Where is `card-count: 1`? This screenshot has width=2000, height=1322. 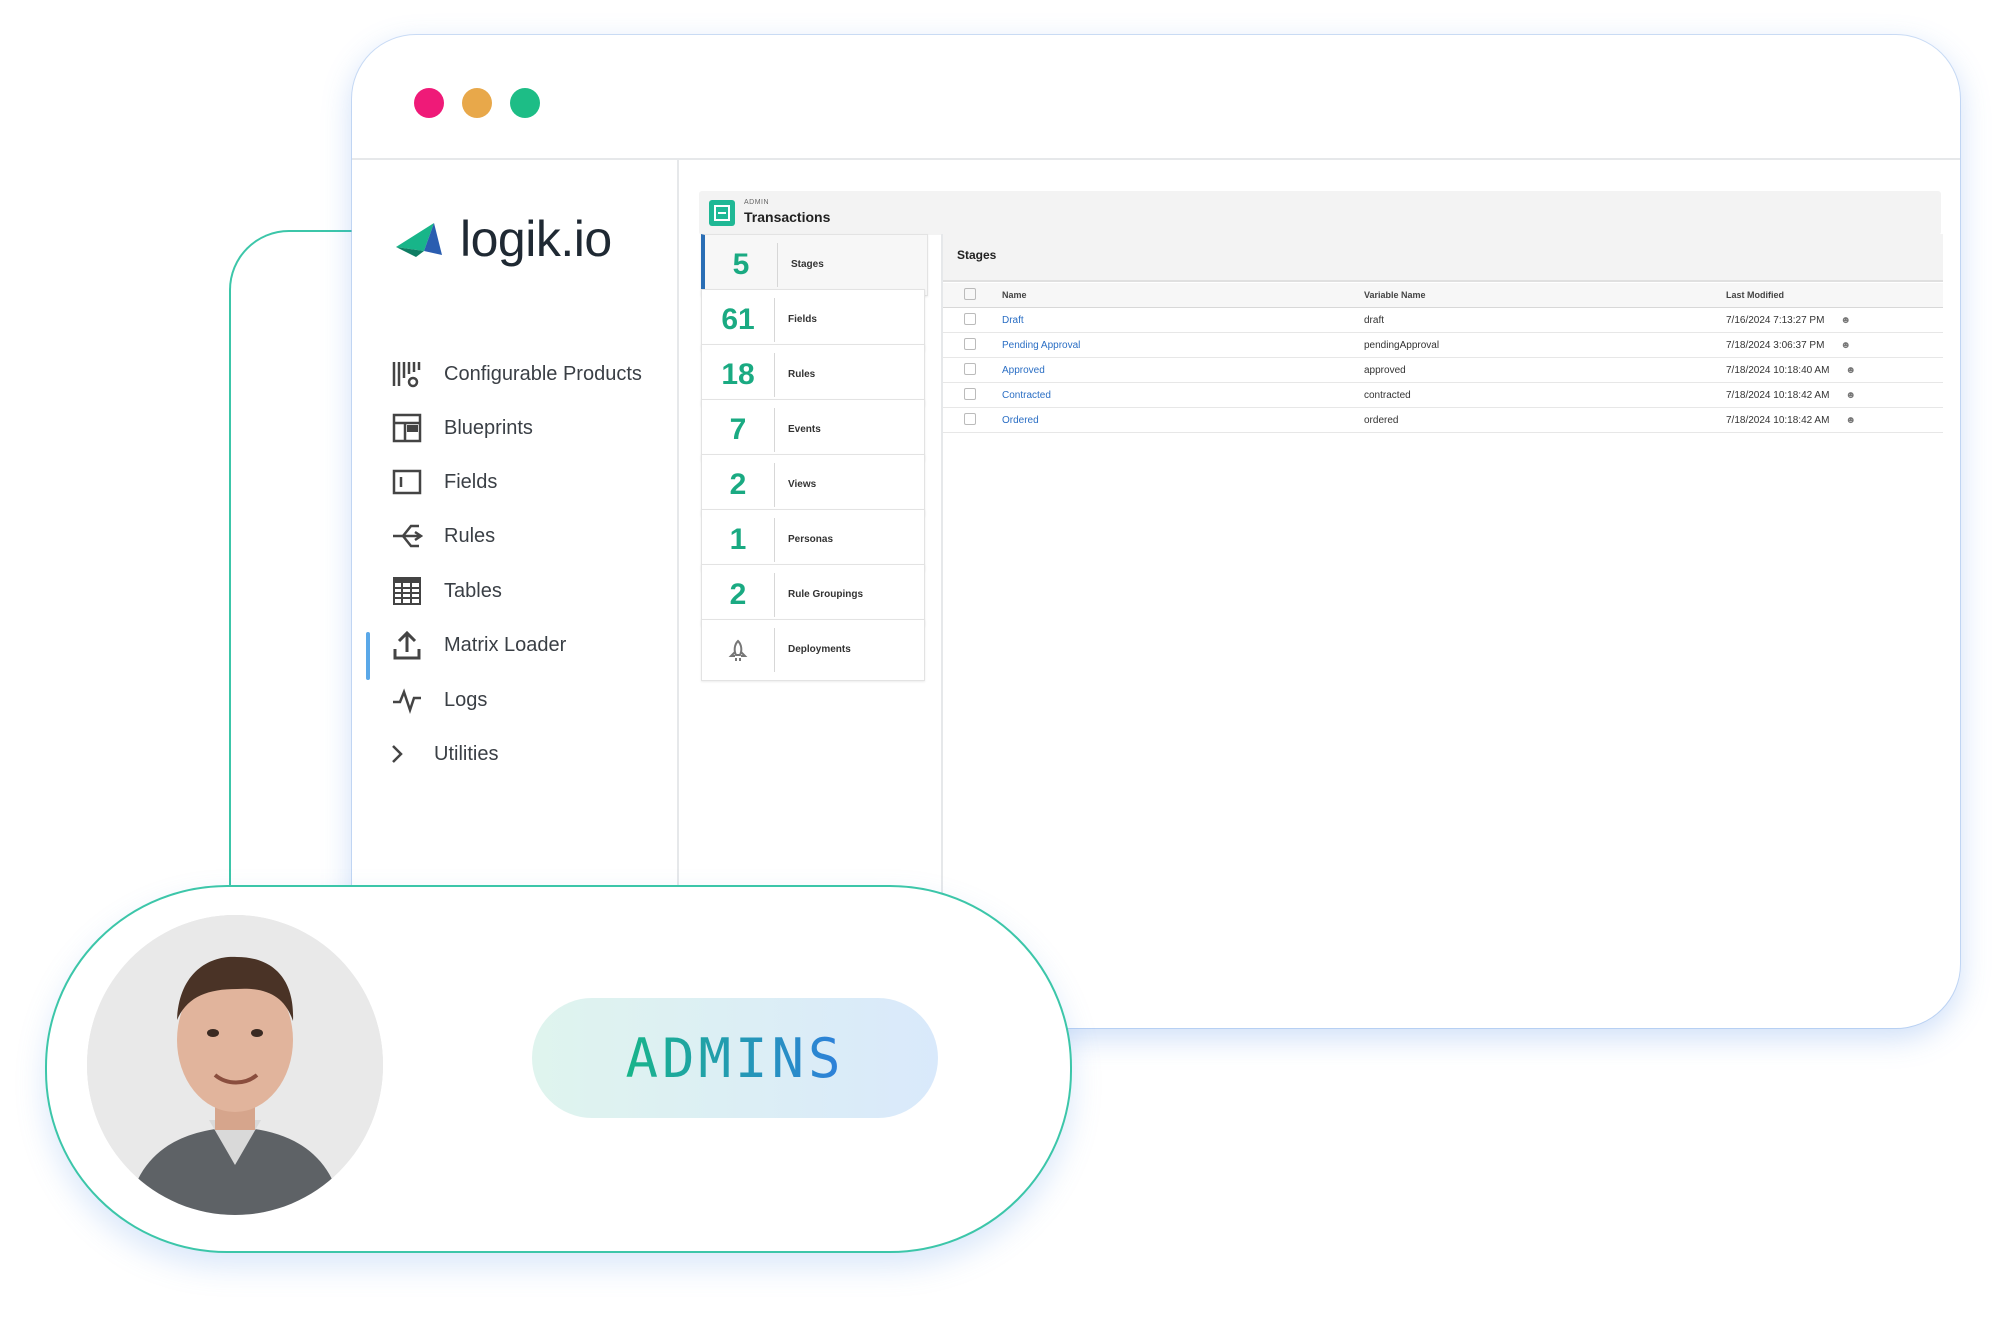
card-count: 1 is located at coordinates (738, 539).